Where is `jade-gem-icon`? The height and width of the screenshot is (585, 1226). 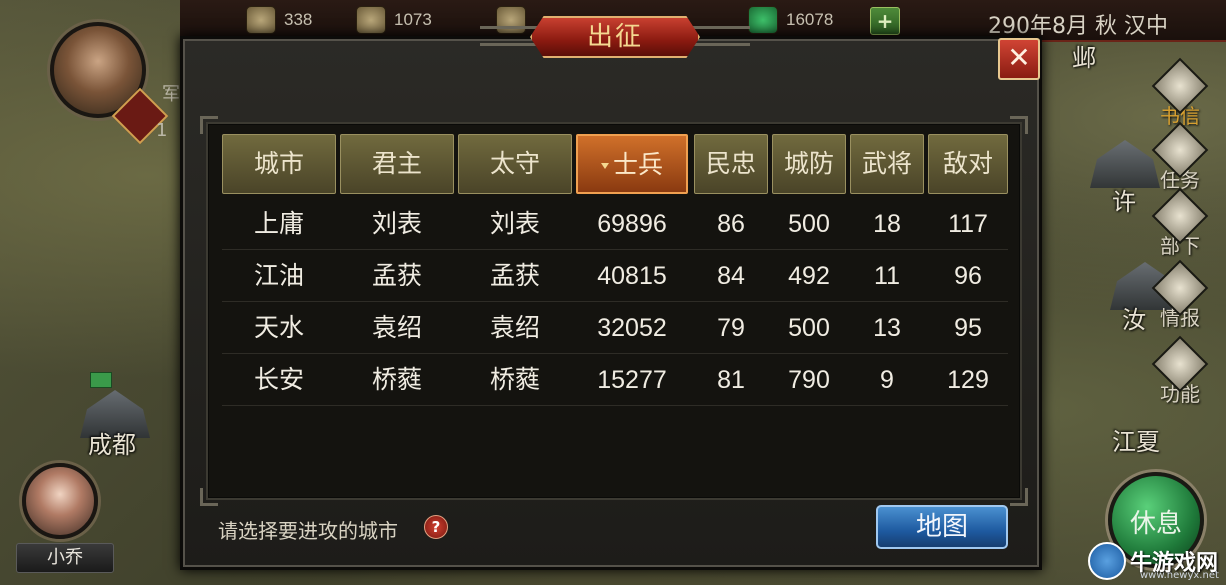
jade-gem-icon is located at coordinates (763, 20).